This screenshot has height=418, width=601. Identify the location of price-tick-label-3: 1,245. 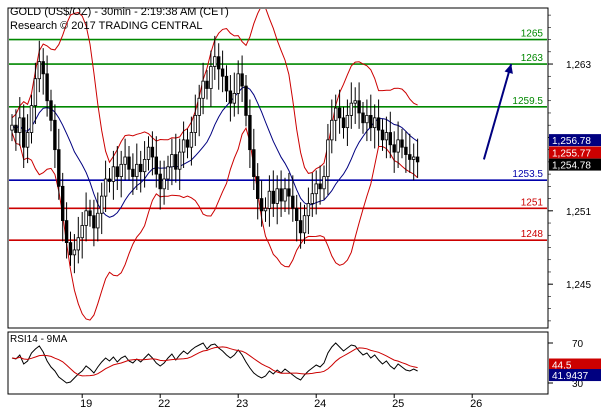
(578, 285).